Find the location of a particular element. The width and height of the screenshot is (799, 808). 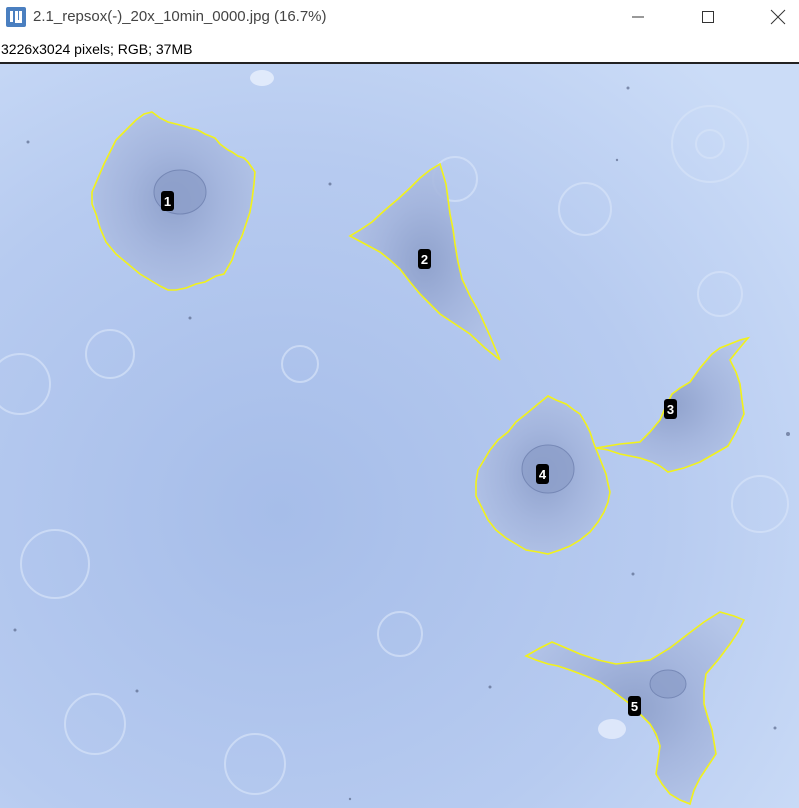

roi-label-5: 5 is located at coordinates (634, 706).